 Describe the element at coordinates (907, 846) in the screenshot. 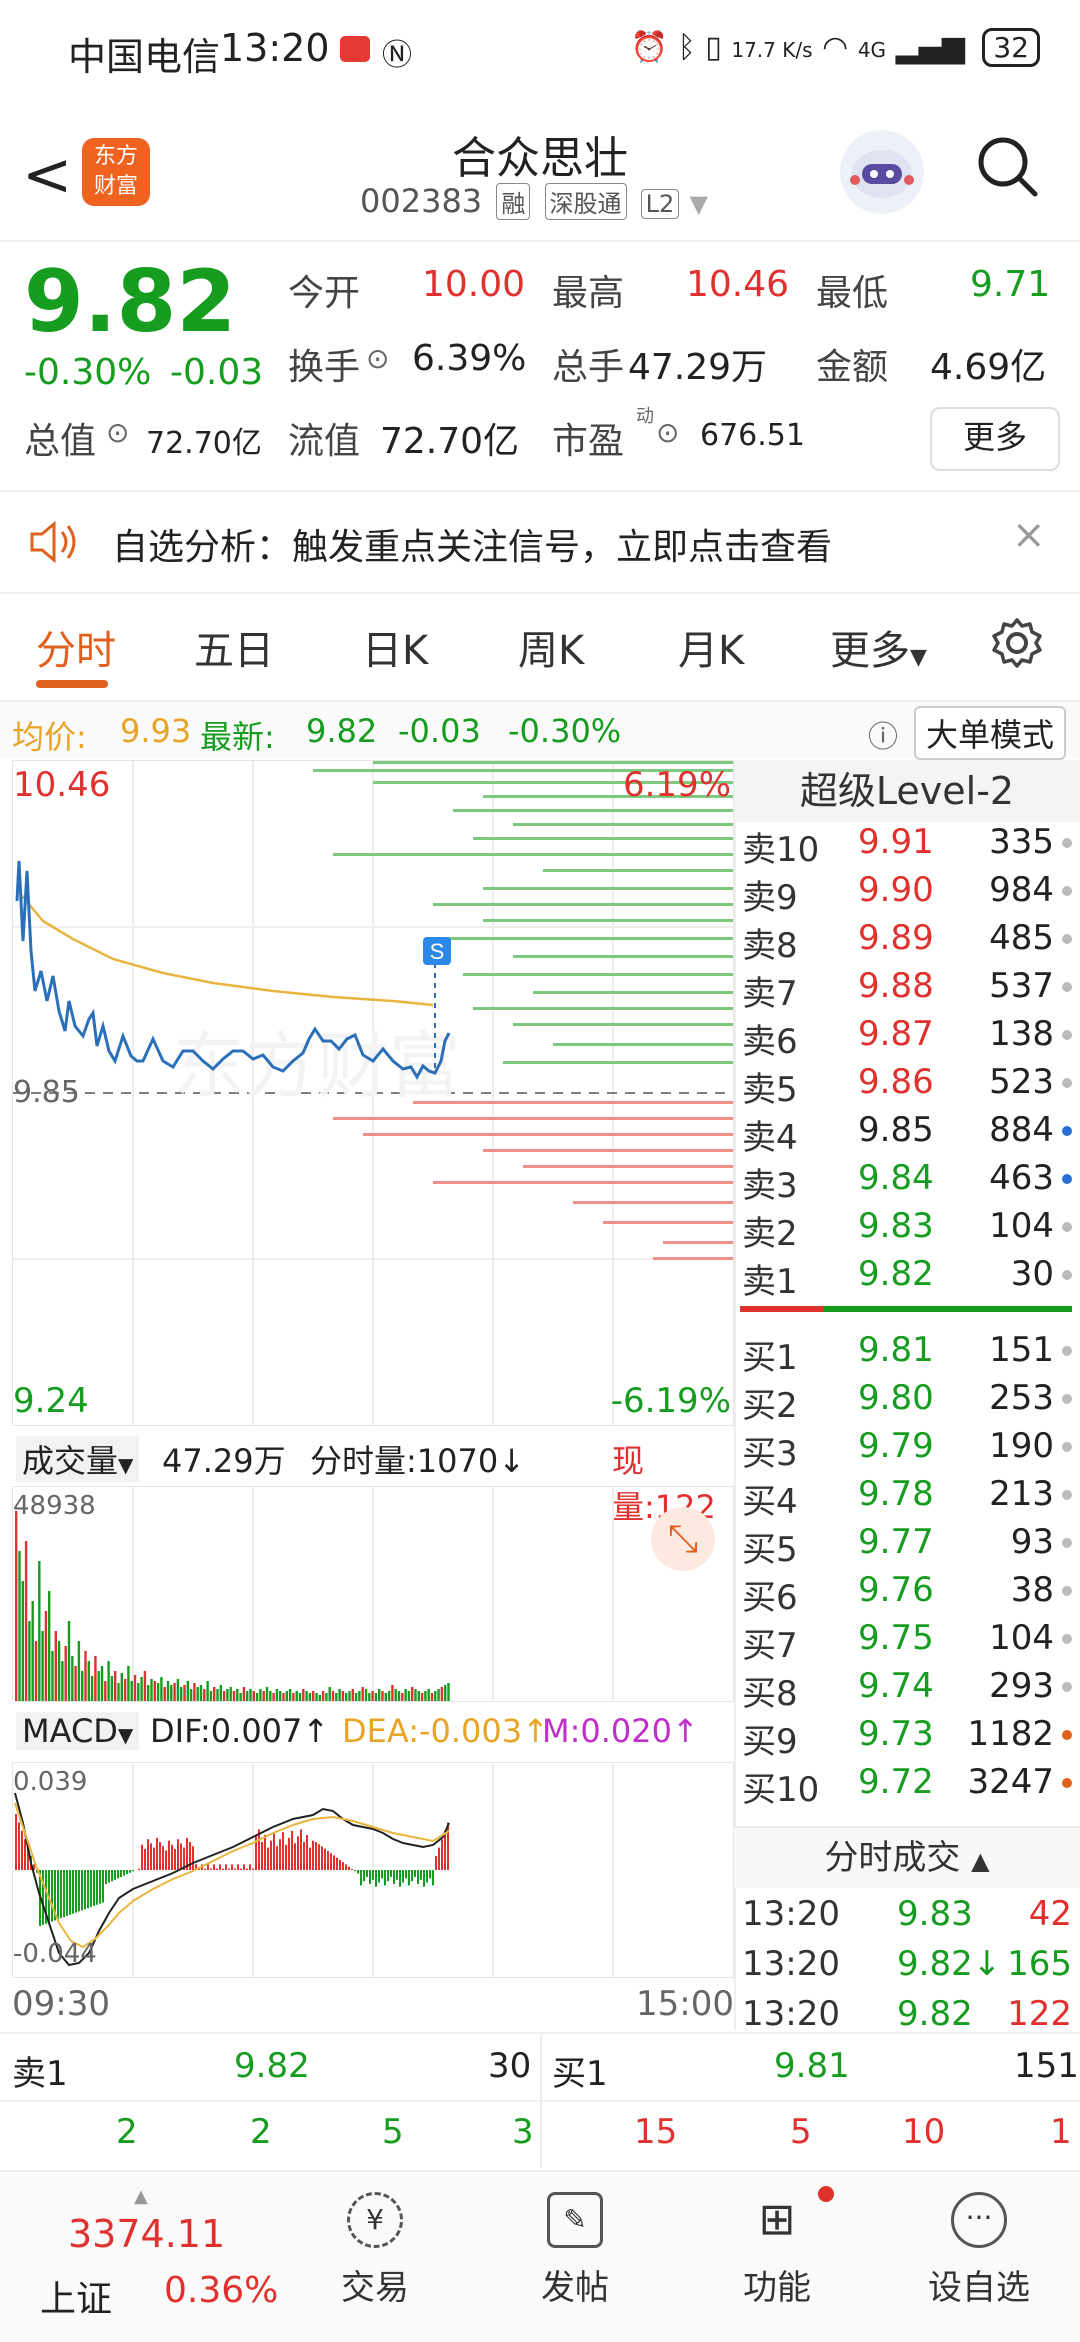

I see `ask-row: 卖10 9.91 335` at that location.